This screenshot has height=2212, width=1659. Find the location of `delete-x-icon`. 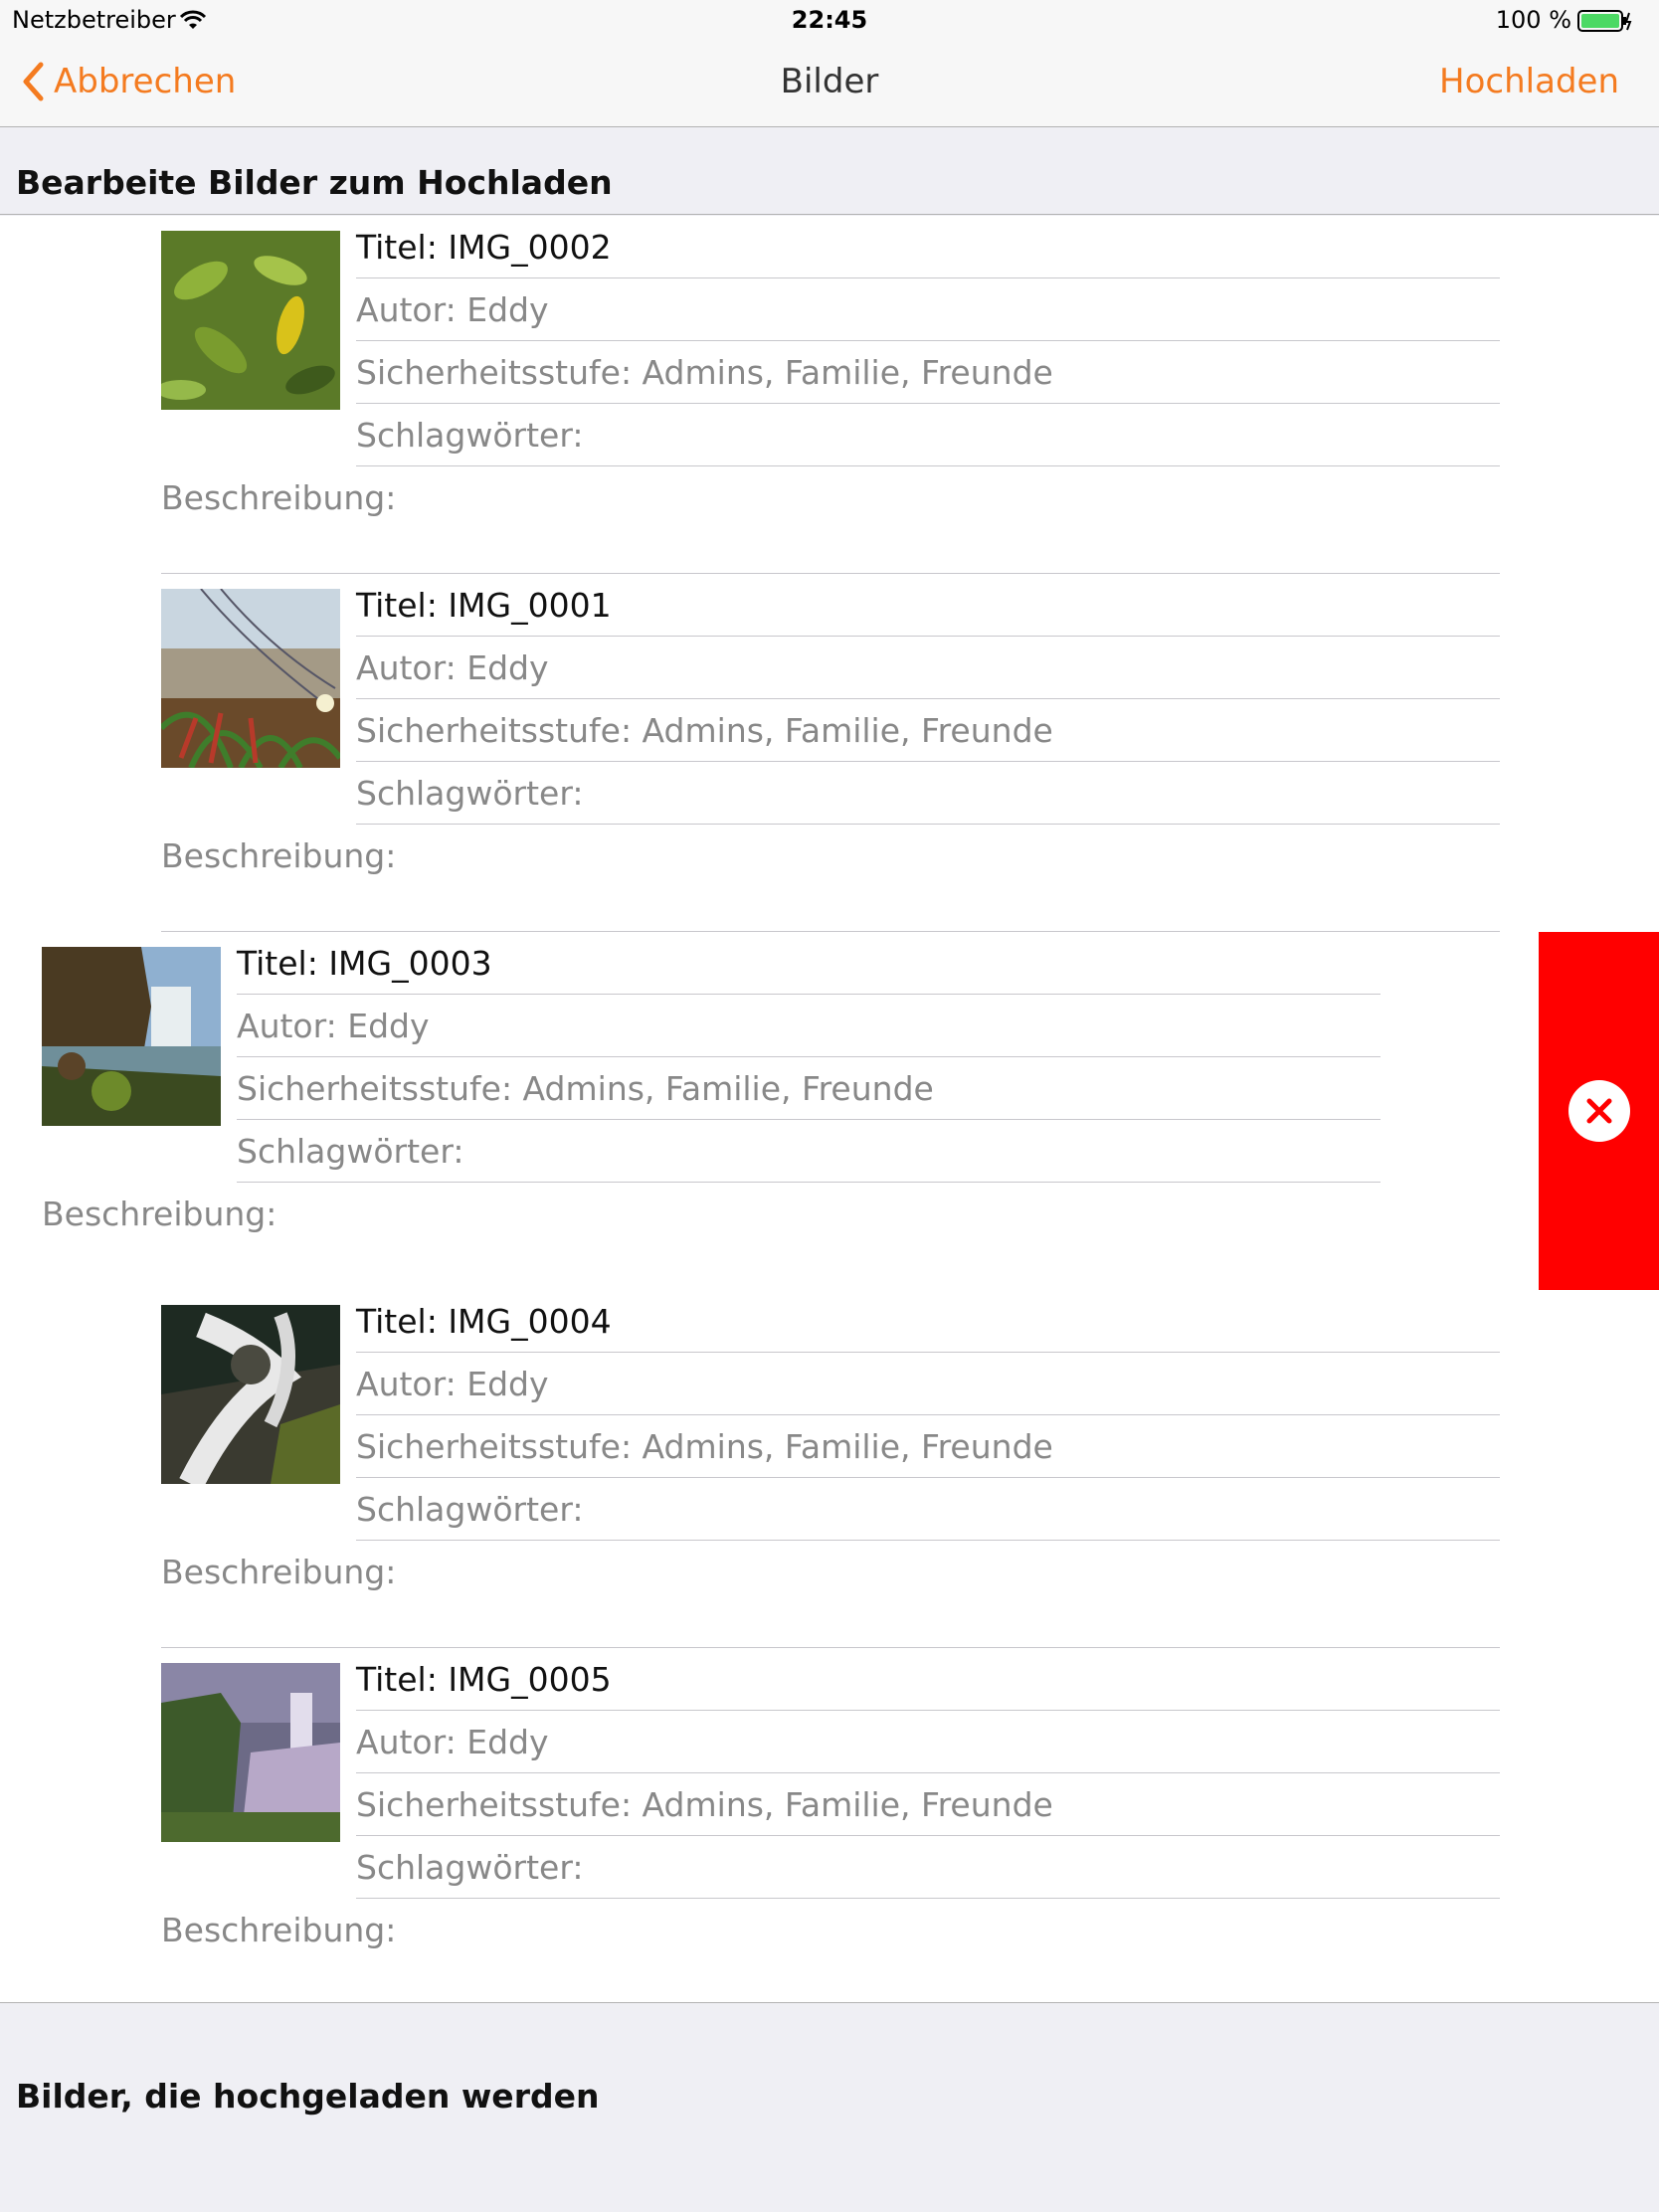

delete-x-icon is located at coordinates (1598, 1111).